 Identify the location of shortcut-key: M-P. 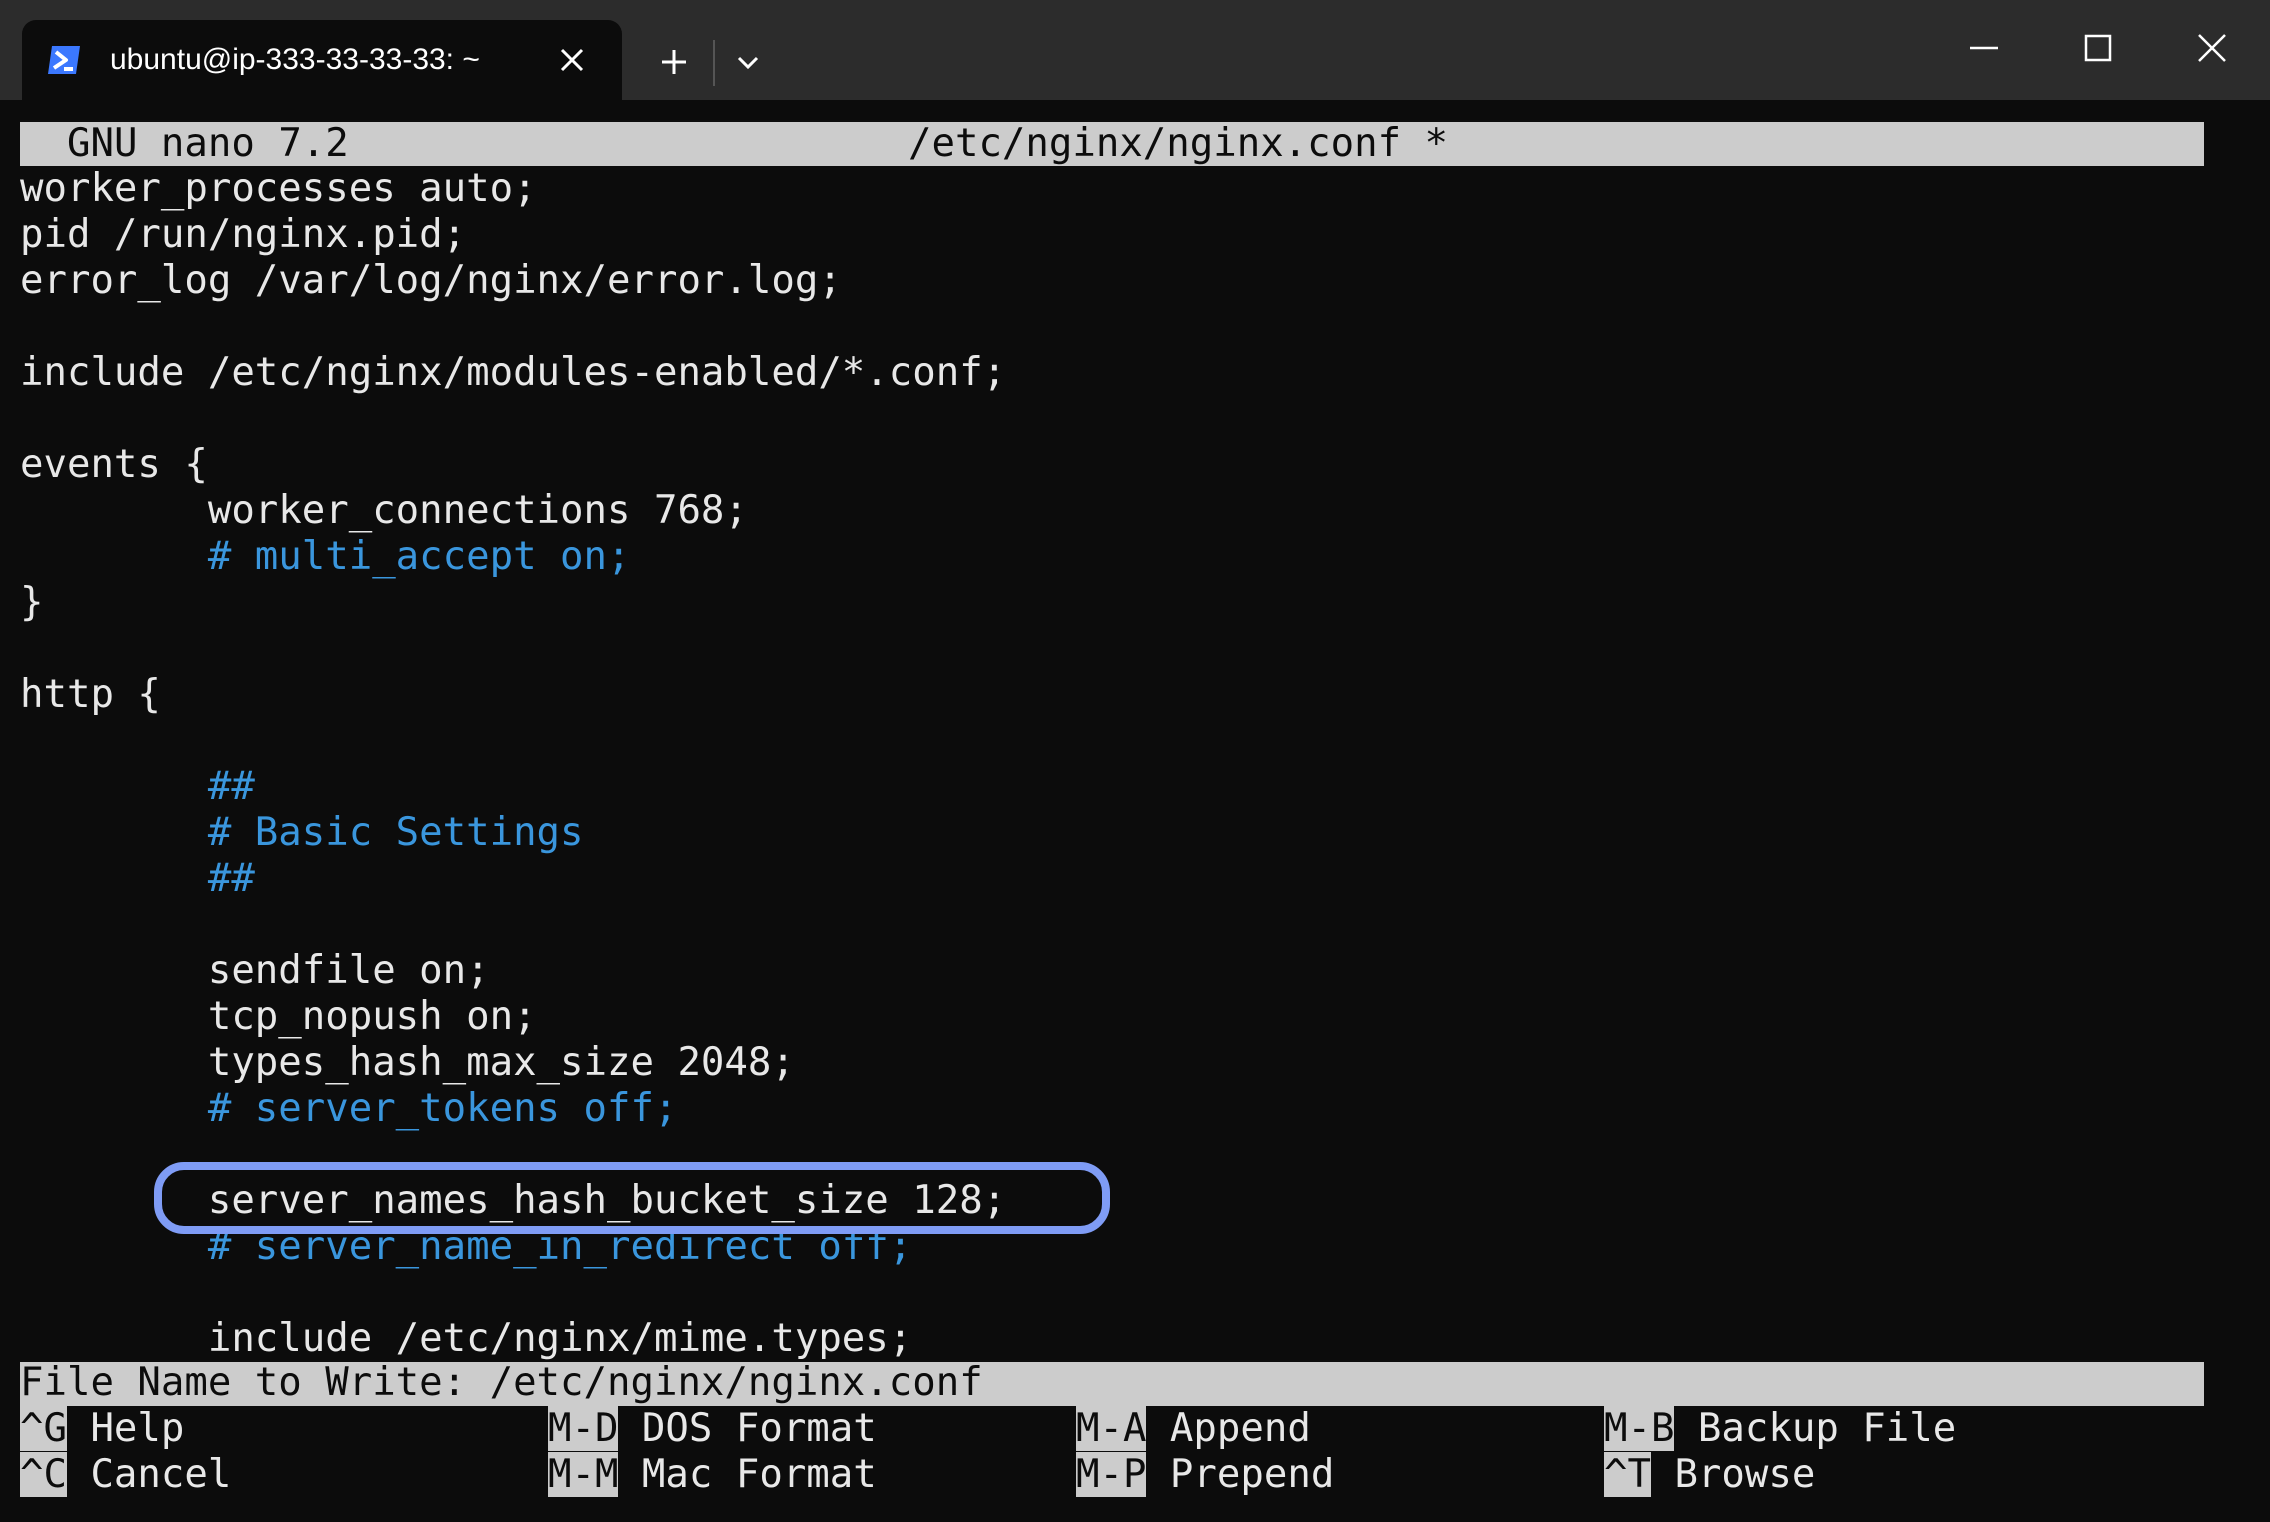
(1111, 1474).